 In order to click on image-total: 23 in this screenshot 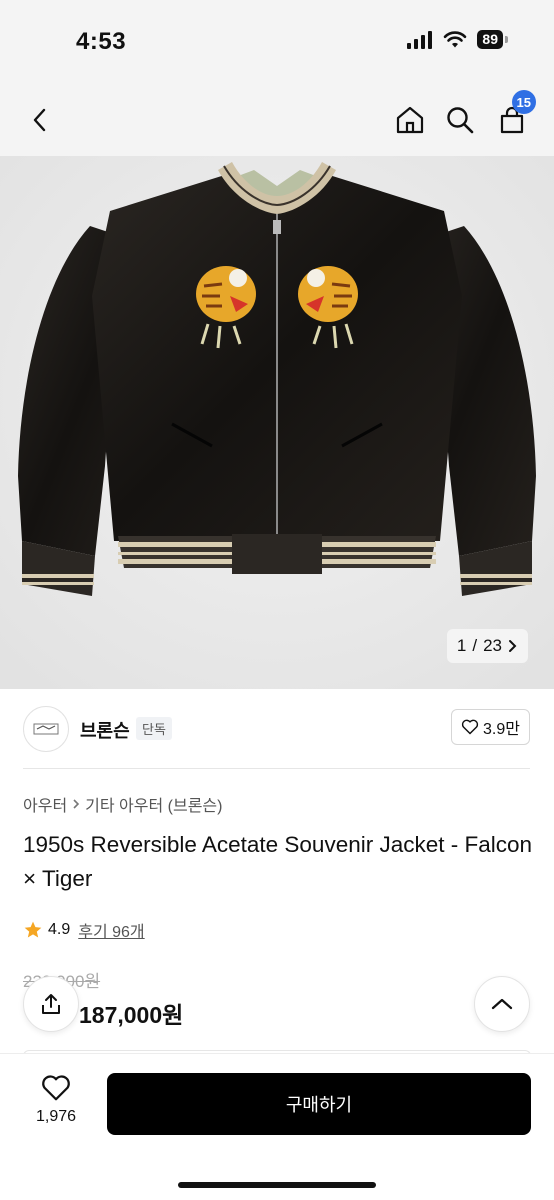, I will do `click(492, 645)`.